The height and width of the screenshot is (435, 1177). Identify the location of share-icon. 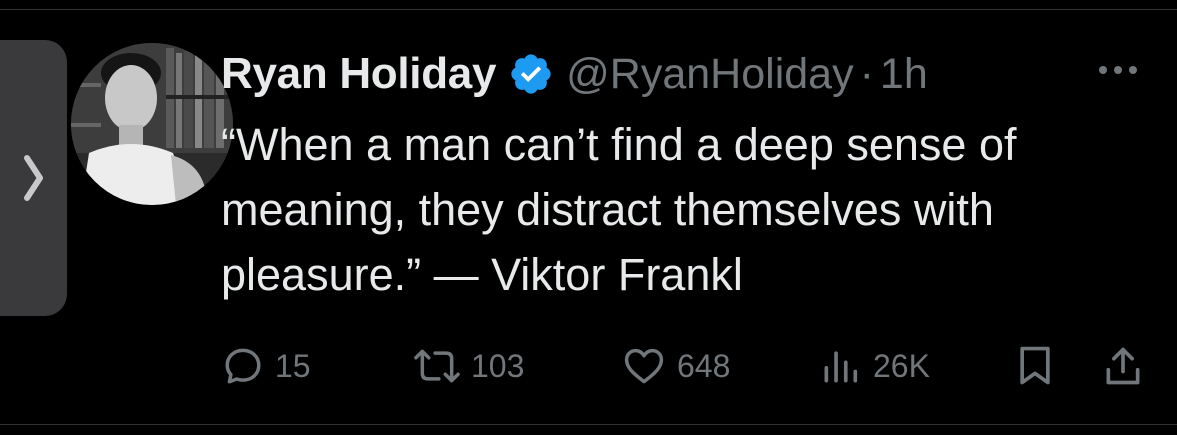
(1123, 366).